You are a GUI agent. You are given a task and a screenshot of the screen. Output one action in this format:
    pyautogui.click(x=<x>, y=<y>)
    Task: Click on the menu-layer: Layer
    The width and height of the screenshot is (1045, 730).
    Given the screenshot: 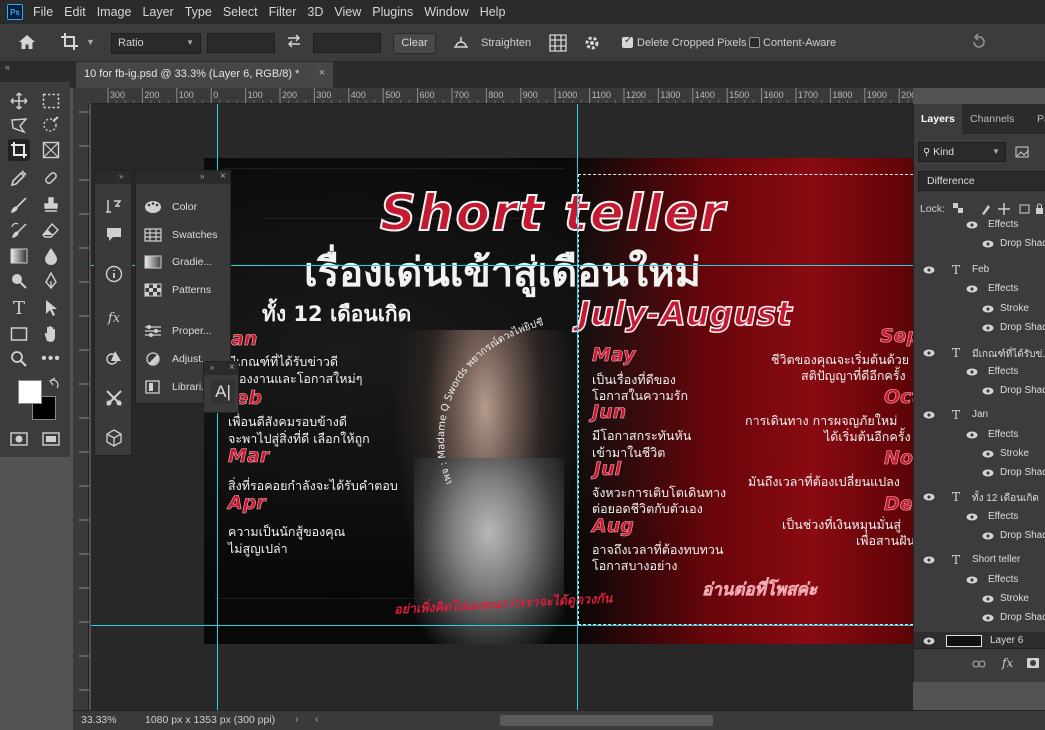 What is the action you would take?
    pyautogui.click(x=157, y=12)
    